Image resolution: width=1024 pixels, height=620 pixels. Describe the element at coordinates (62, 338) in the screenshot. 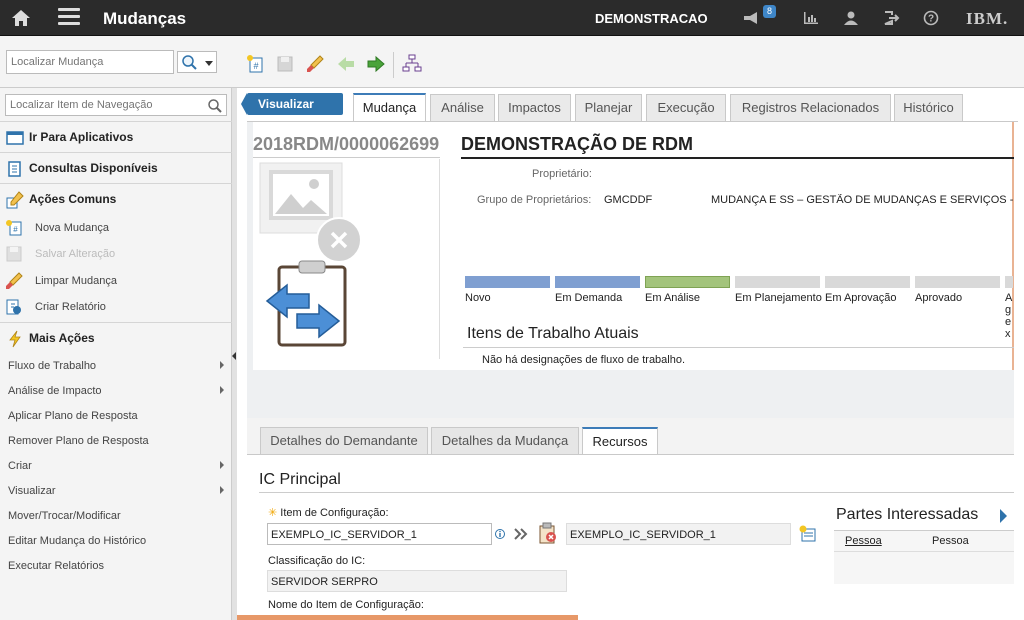

I see `more-actions-label: Mais Ações` at that location.